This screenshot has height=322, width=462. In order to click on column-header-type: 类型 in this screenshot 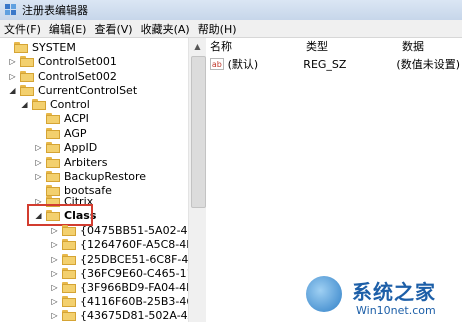, I will do `click(317, 46)`.